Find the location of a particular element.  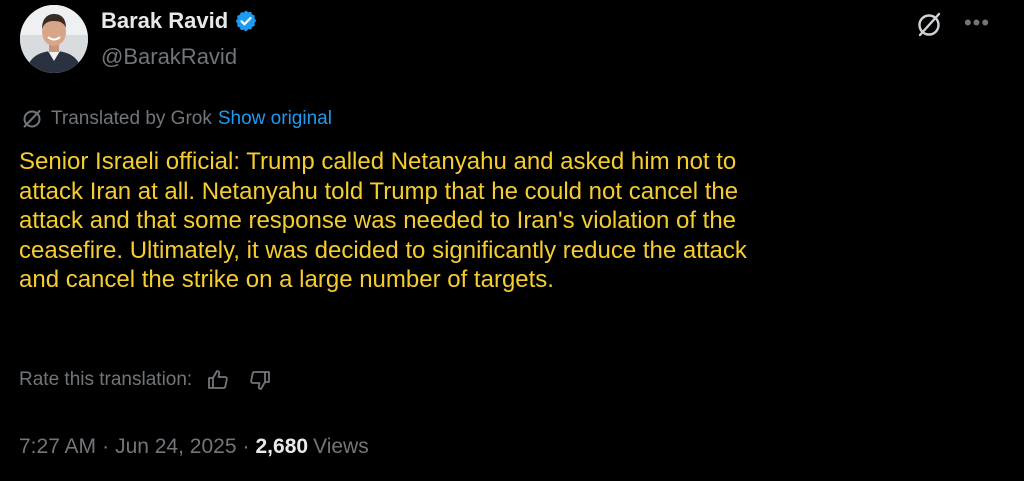

rate-translation: Rate this translation: is located at coordinates (145, 380).